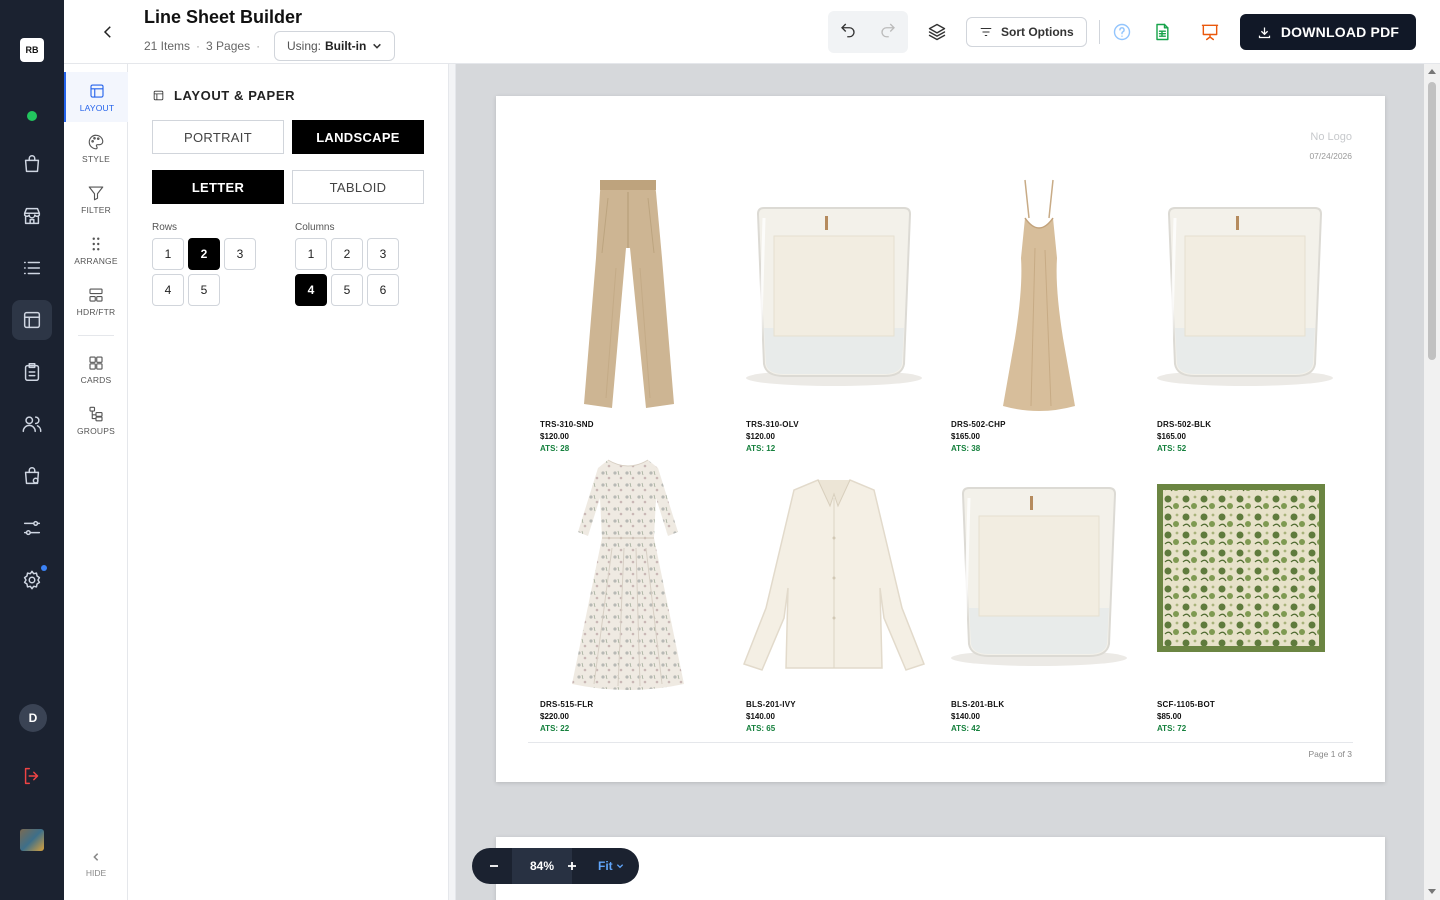  Describe the element at coordinates (96, 362) in the screenshot. I see `cards-icon` at that location.